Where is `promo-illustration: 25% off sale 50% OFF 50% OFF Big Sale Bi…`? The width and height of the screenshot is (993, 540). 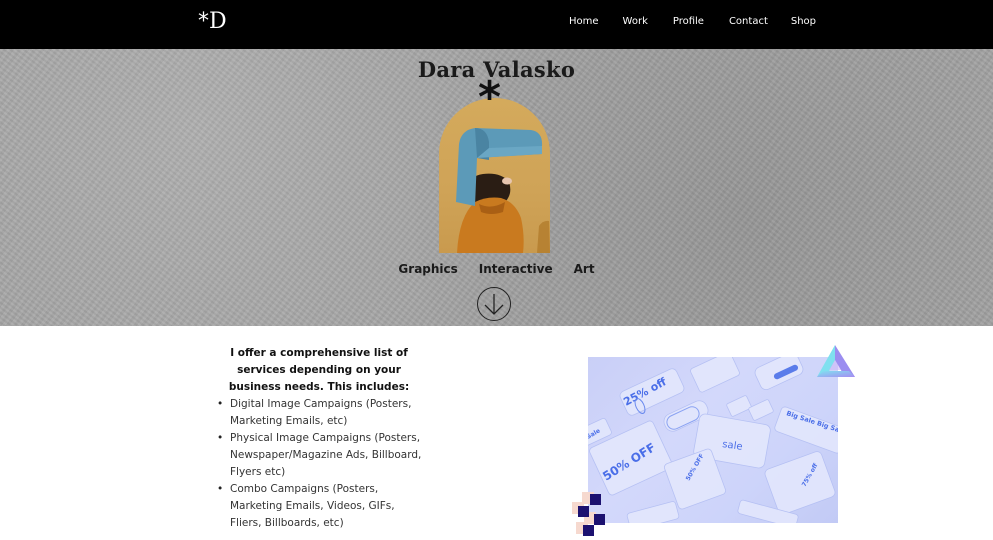 promo-illustration: 25% off sale 50% OFF 50% OFF Big Sale Bi… is located at coordinates (713, 440).